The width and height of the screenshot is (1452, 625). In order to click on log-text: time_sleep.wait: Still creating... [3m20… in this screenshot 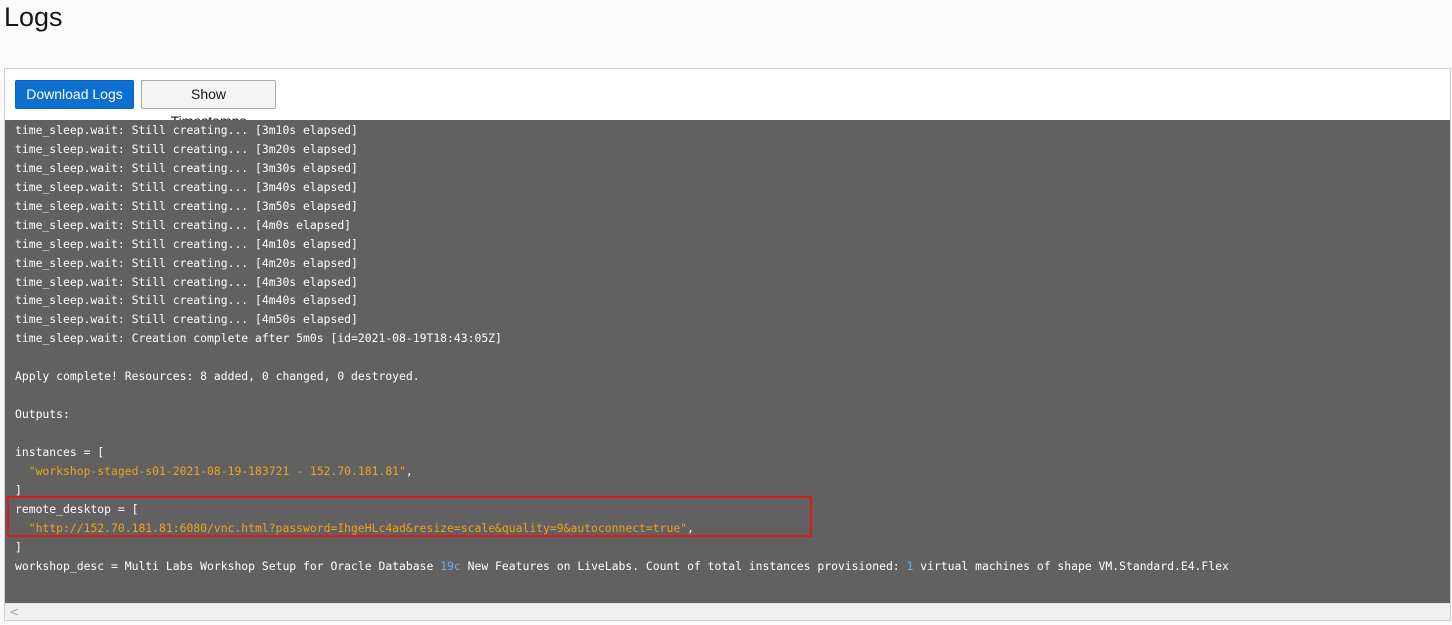, I will do `click(186, 148)`.